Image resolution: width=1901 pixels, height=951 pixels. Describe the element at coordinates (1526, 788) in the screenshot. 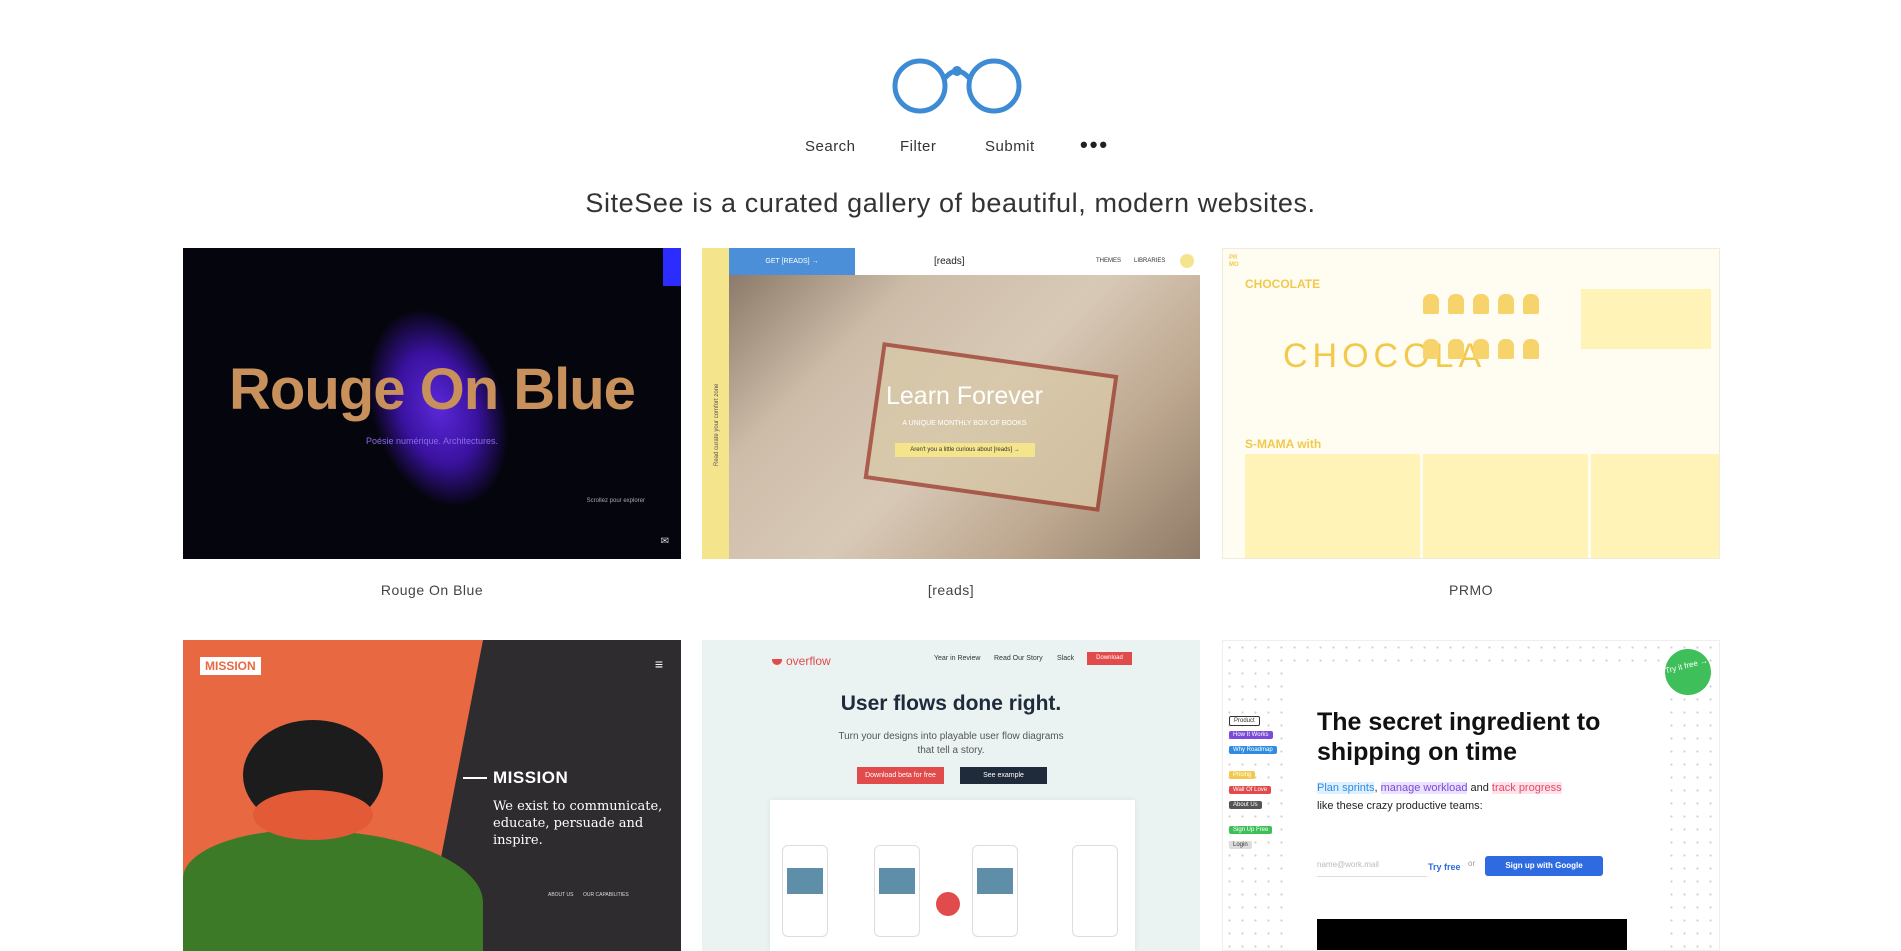

I see `highlight-progress: track progress` at that location.